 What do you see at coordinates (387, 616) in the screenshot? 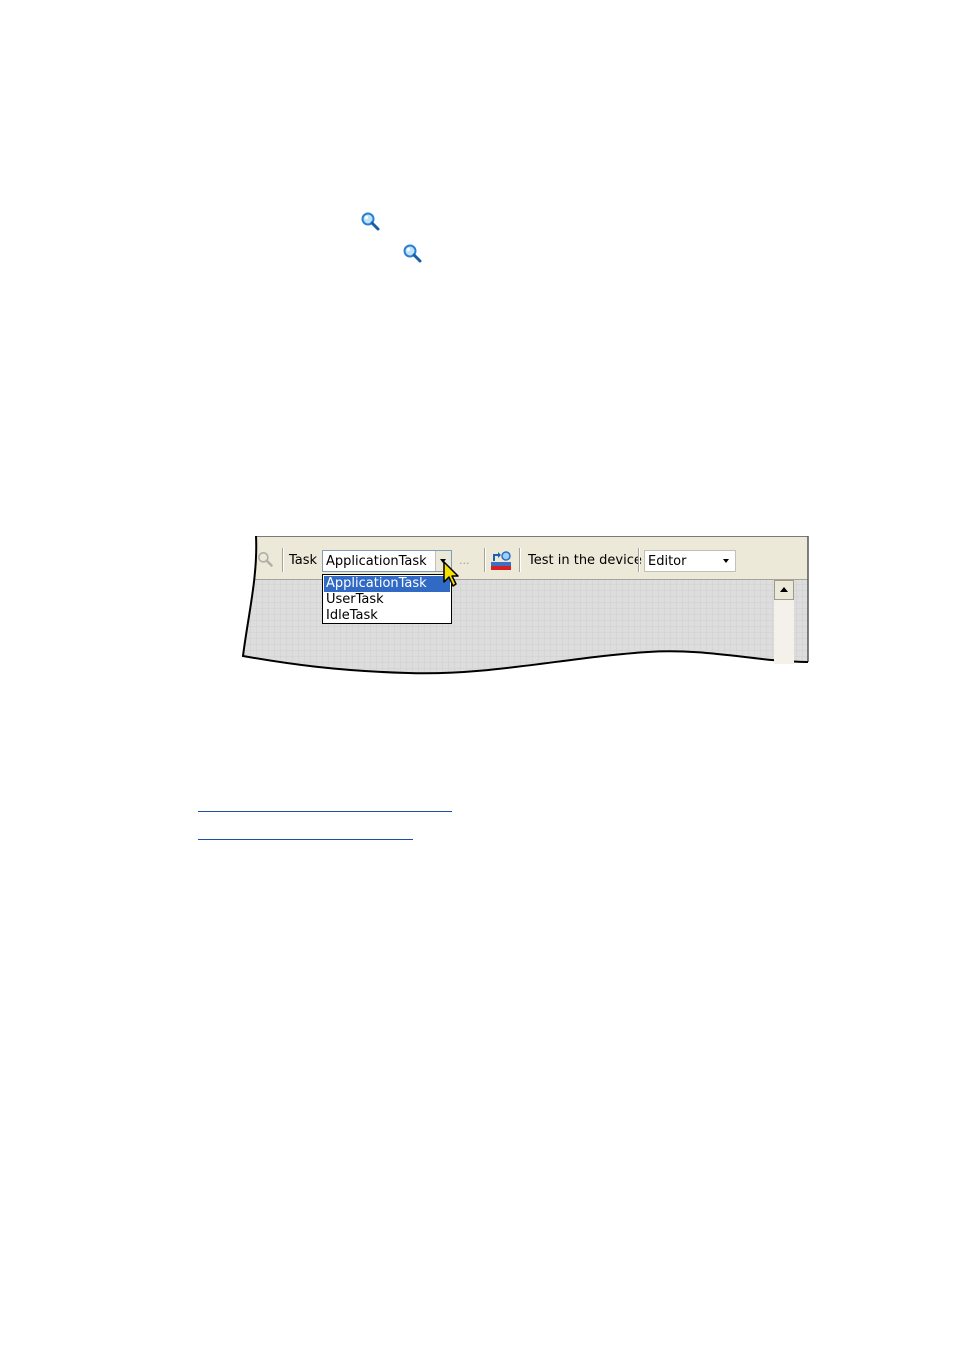
I see `dropdown-option-idletask: IdleTask` at bounding box center [387, 616].